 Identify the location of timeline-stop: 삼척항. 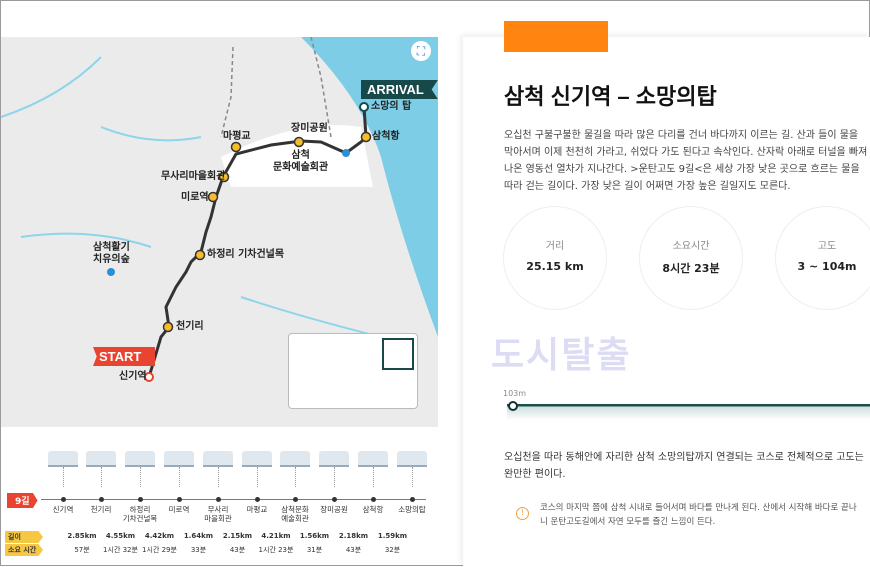
(373, 482).